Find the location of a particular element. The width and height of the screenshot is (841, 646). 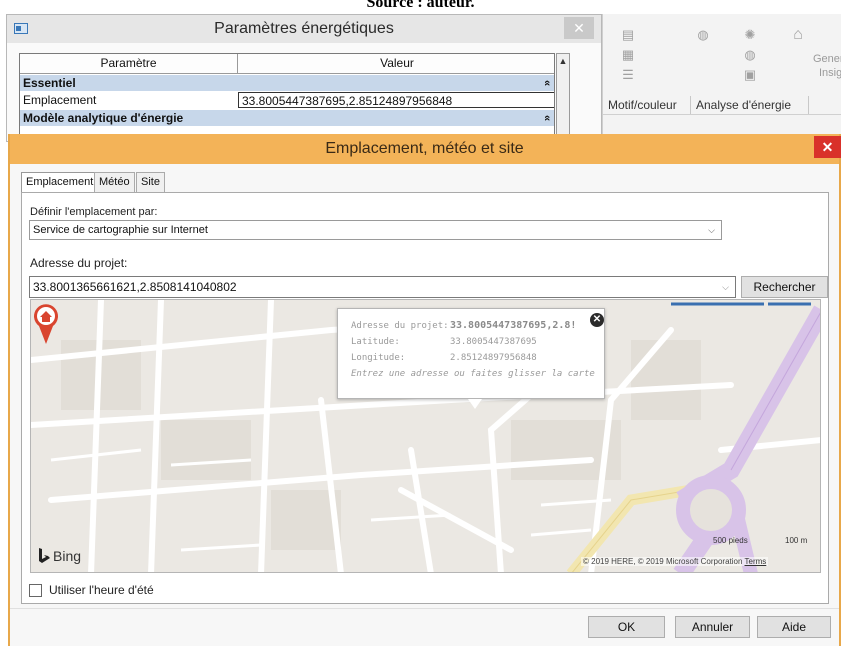

ribbon-sun-icon: ✺ is located at coordinates (750, 35).